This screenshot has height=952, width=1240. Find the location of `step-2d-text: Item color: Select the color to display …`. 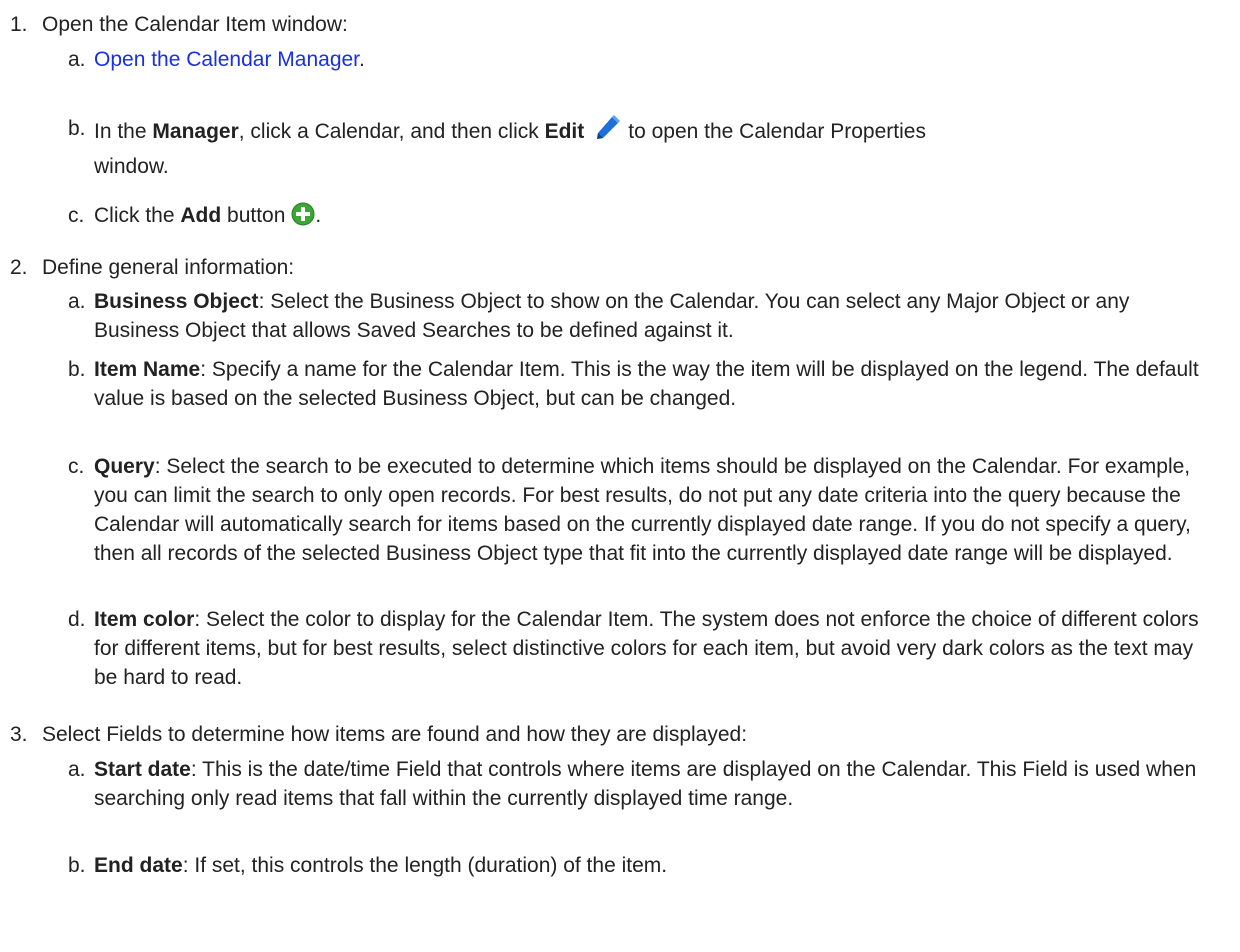

step-2d-text: Item color: Select the color to display … is located at coordinates (657, 648).